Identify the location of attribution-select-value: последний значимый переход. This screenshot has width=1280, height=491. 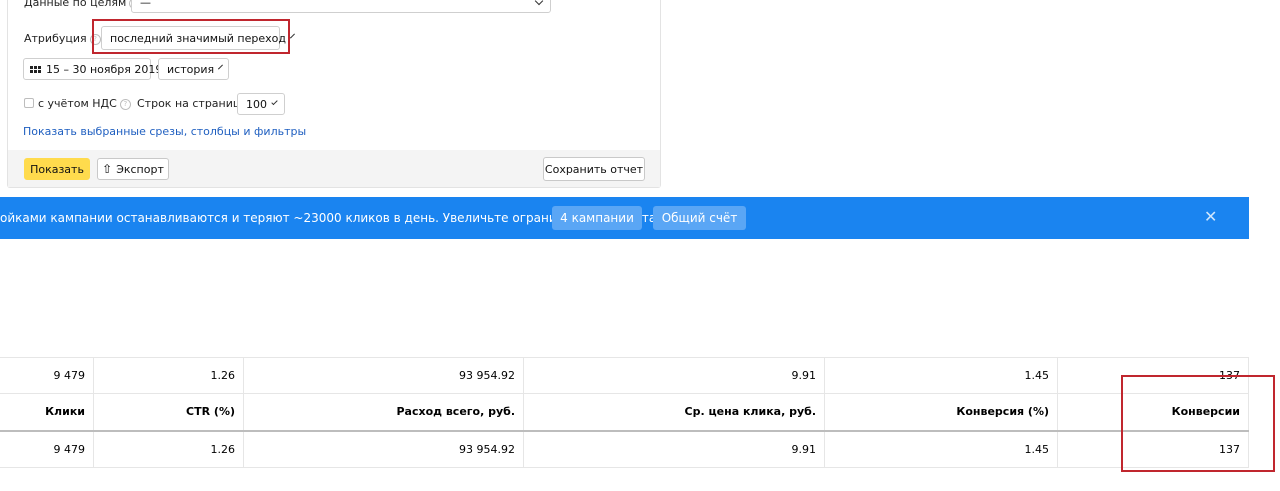
(198, 38).